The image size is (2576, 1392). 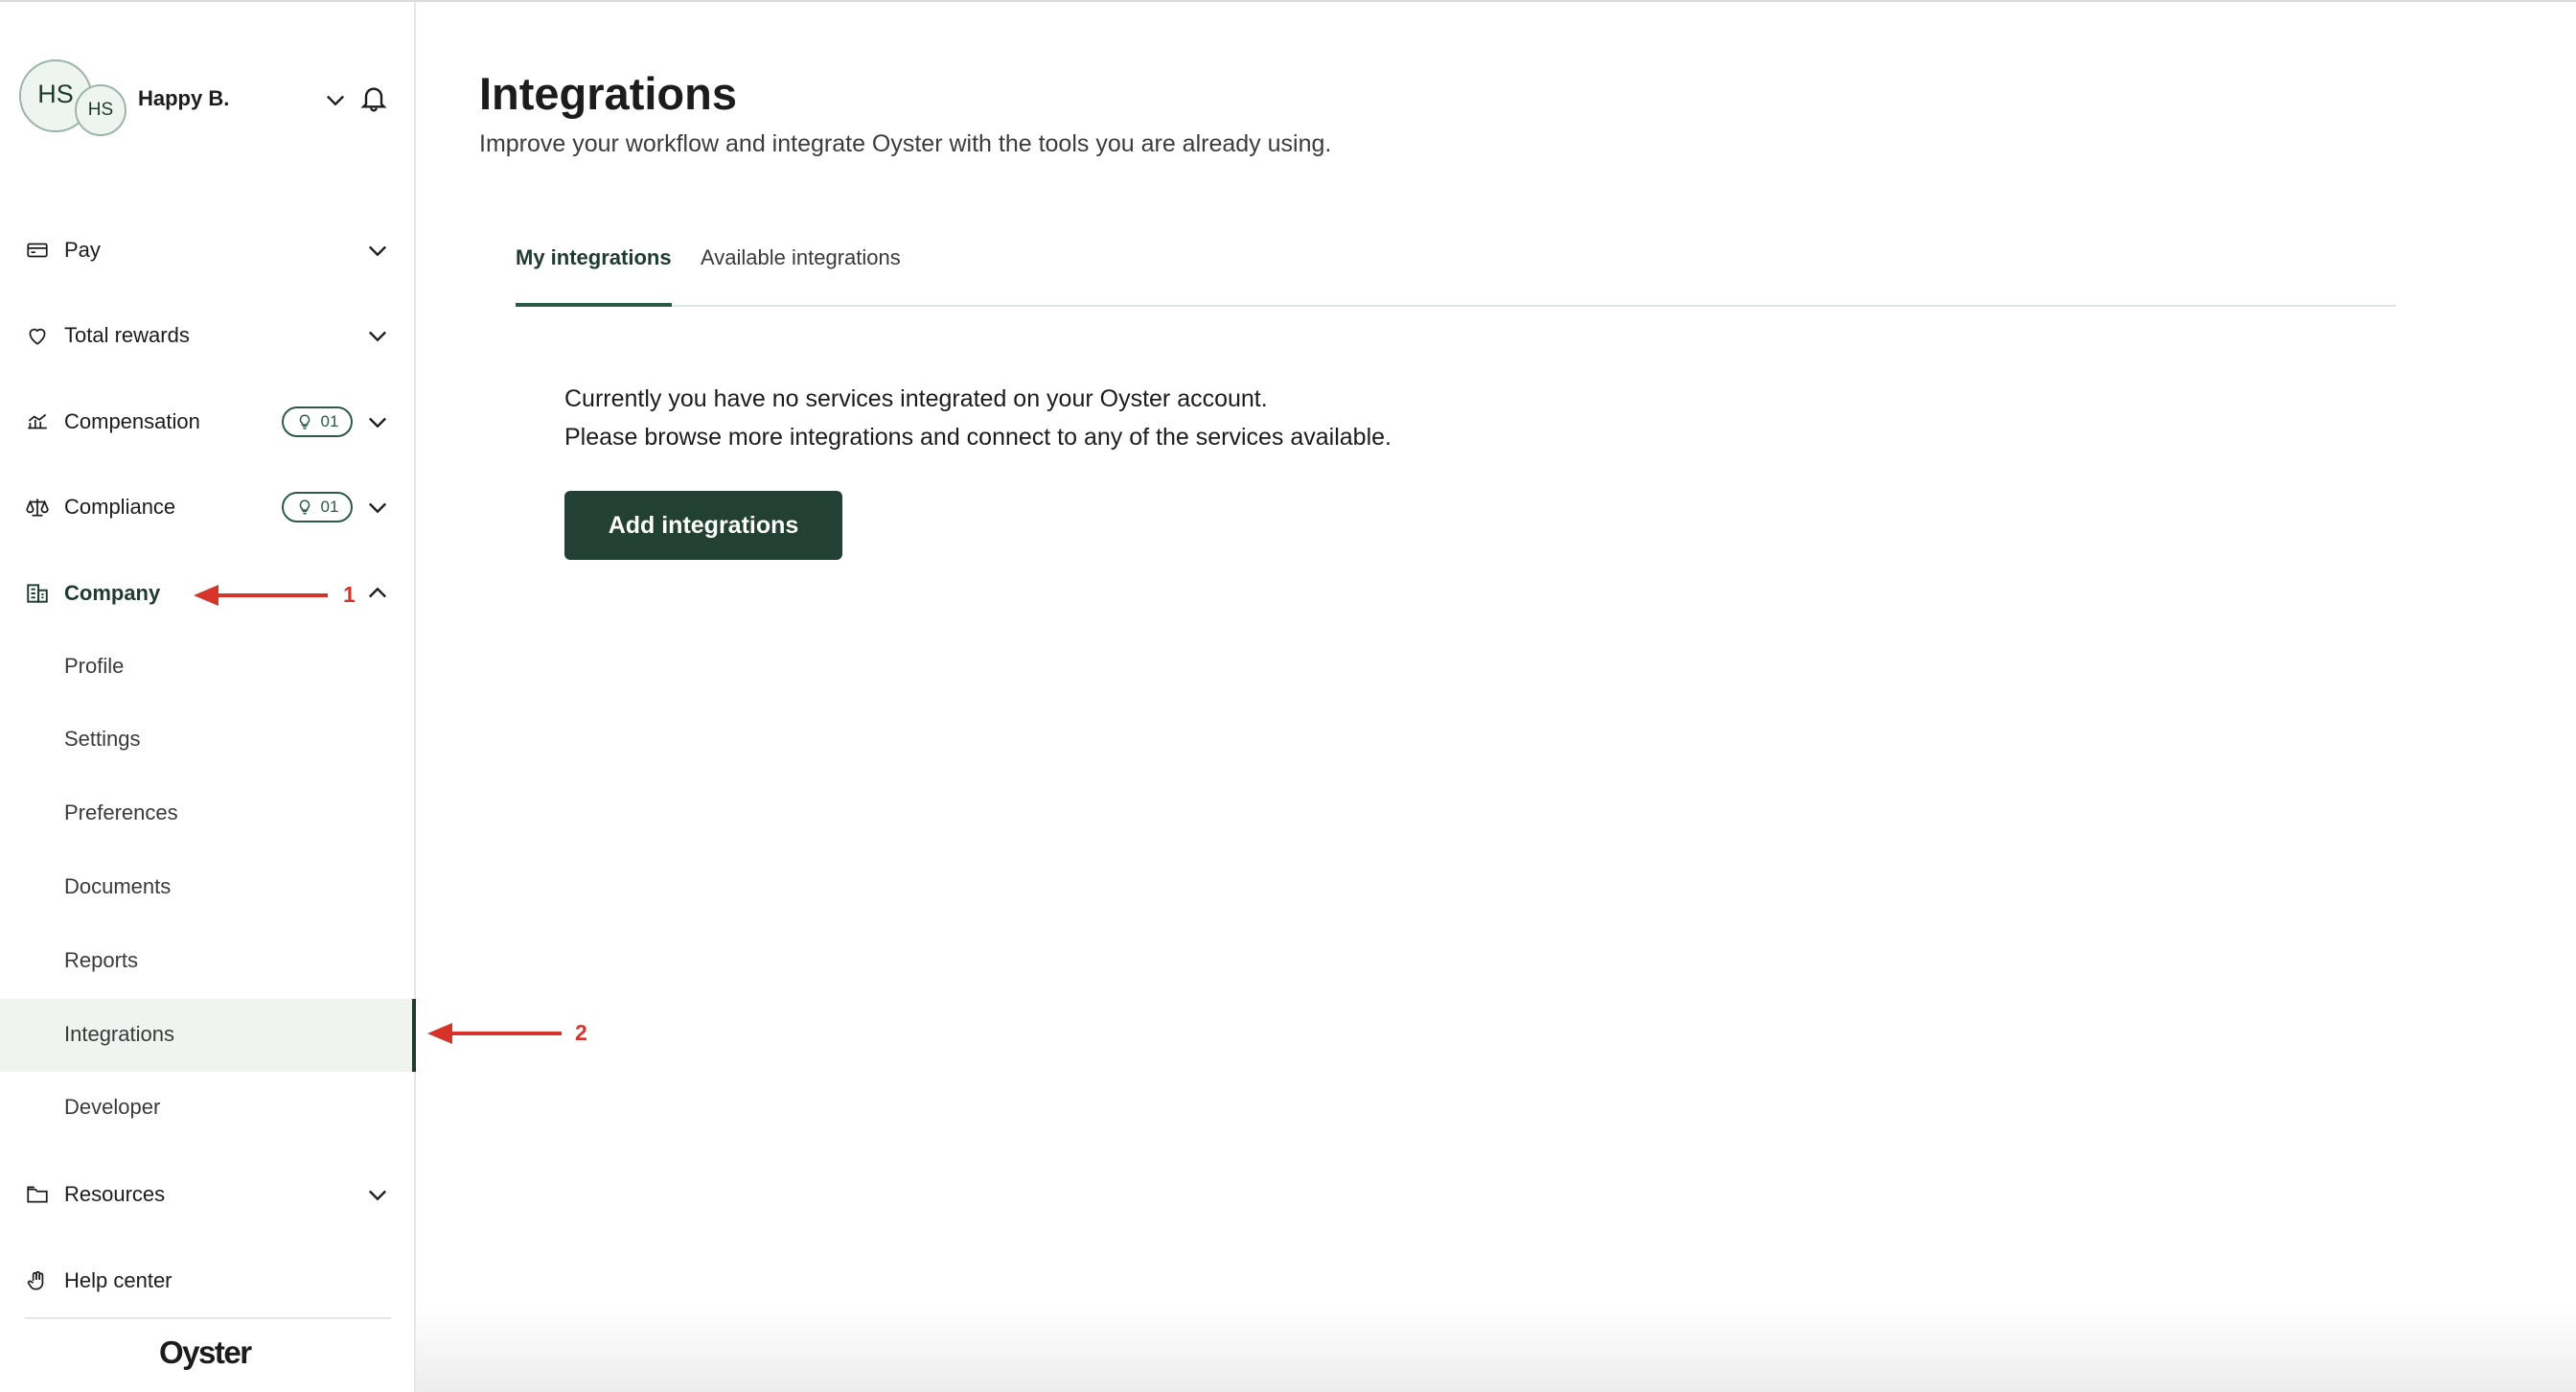 I want to click on sidebar-item-label: Profile, so click(x=94, y=666).